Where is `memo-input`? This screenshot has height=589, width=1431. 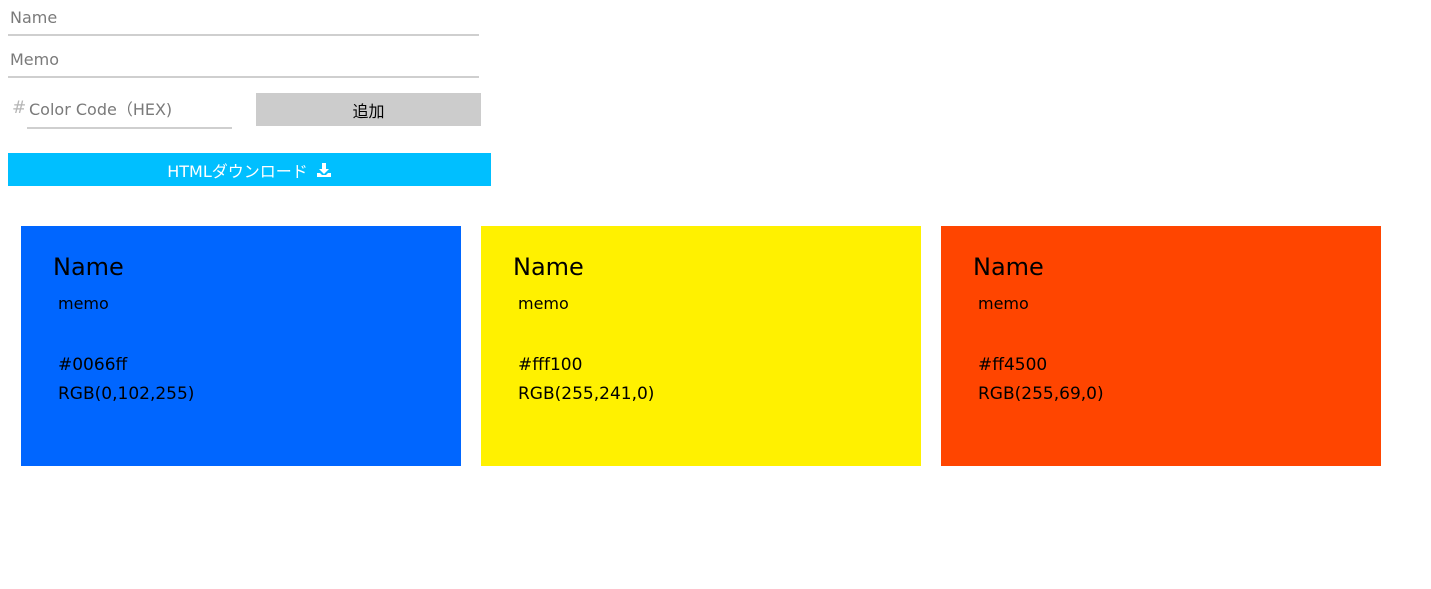
memo-input is located at coordinates (243, 60).